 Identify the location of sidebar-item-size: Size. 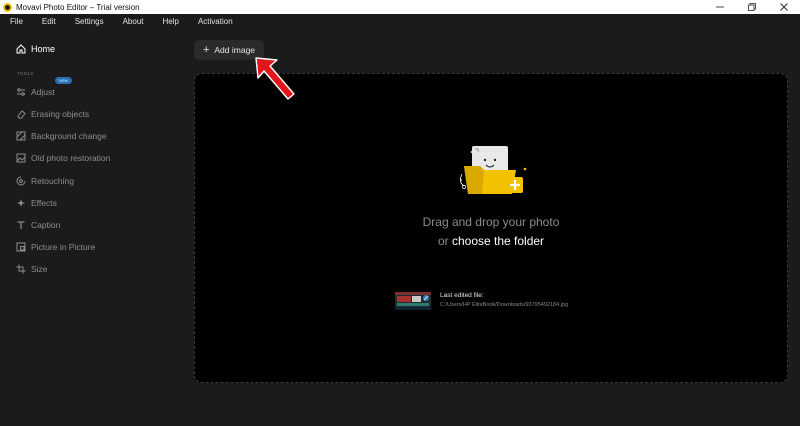
(32, 269).